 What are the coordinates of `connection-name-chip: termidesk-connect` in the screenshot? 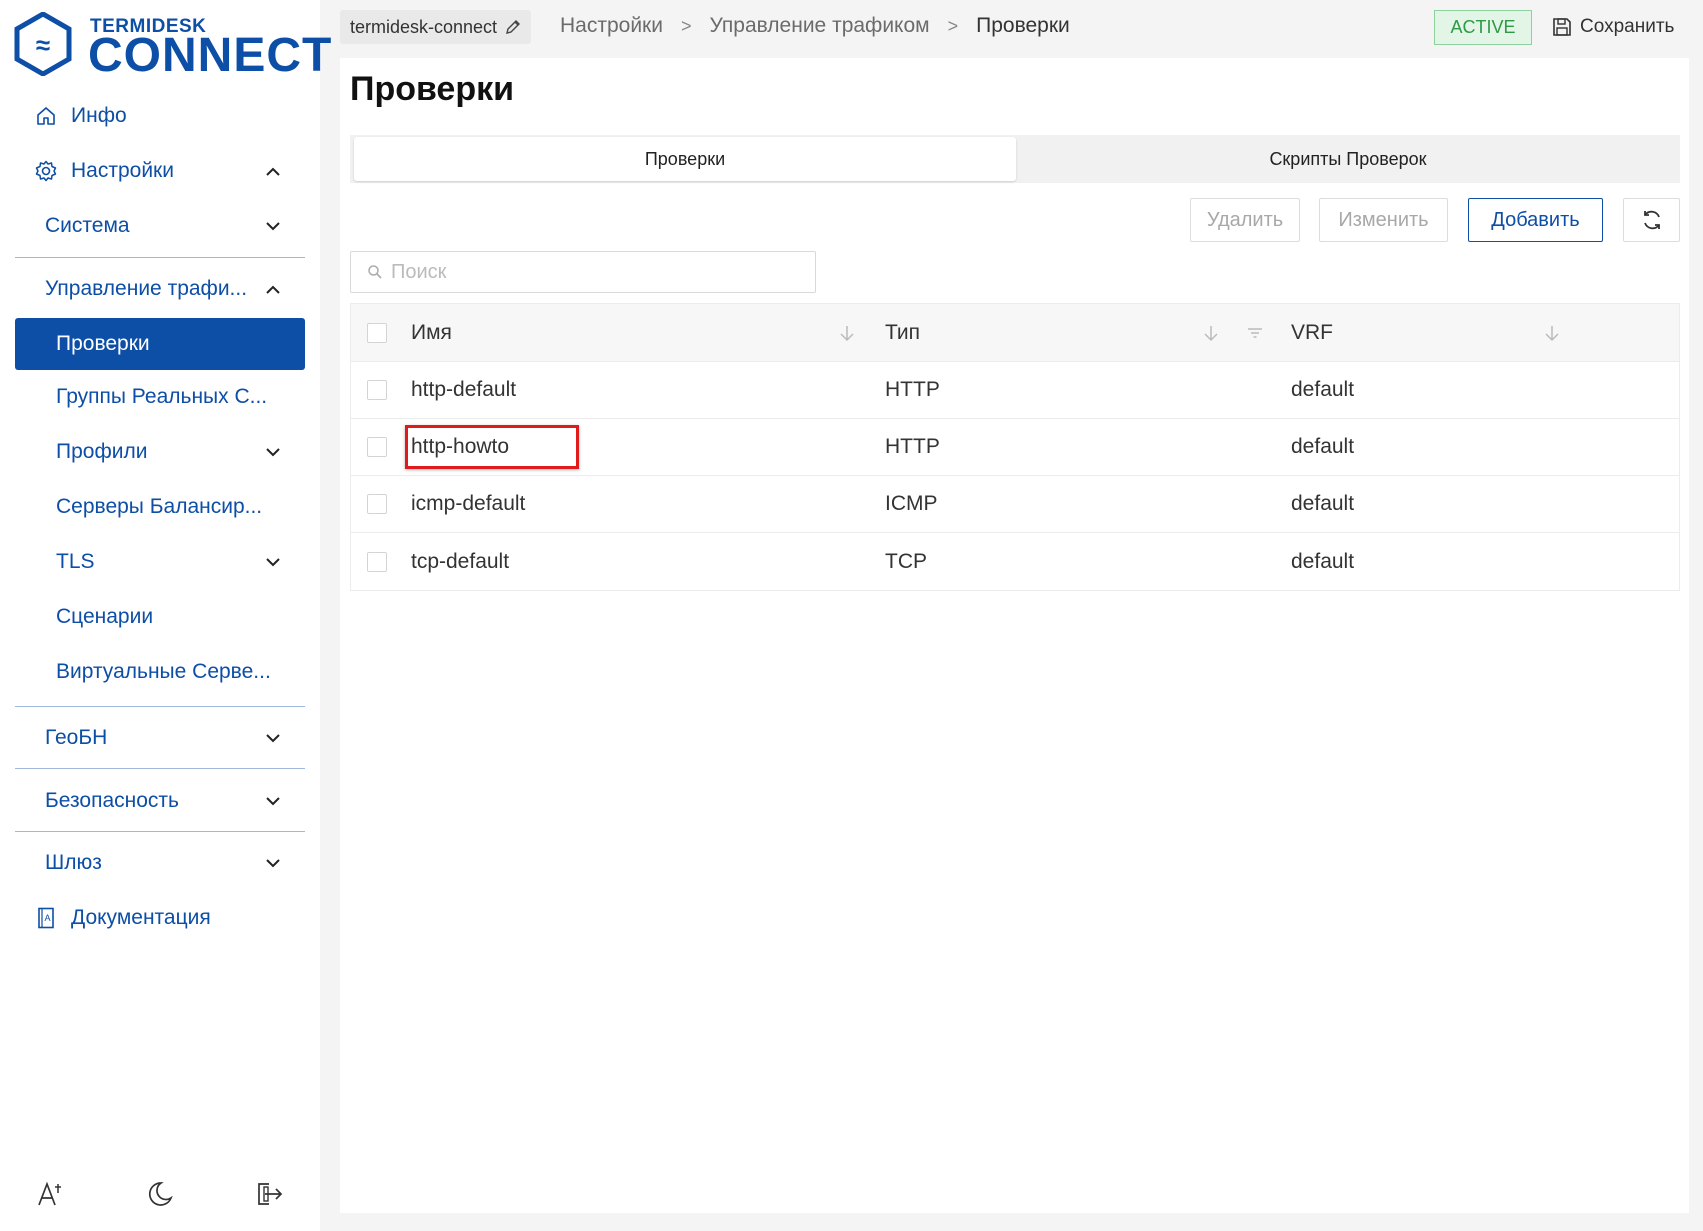 It's located at (436, 27).